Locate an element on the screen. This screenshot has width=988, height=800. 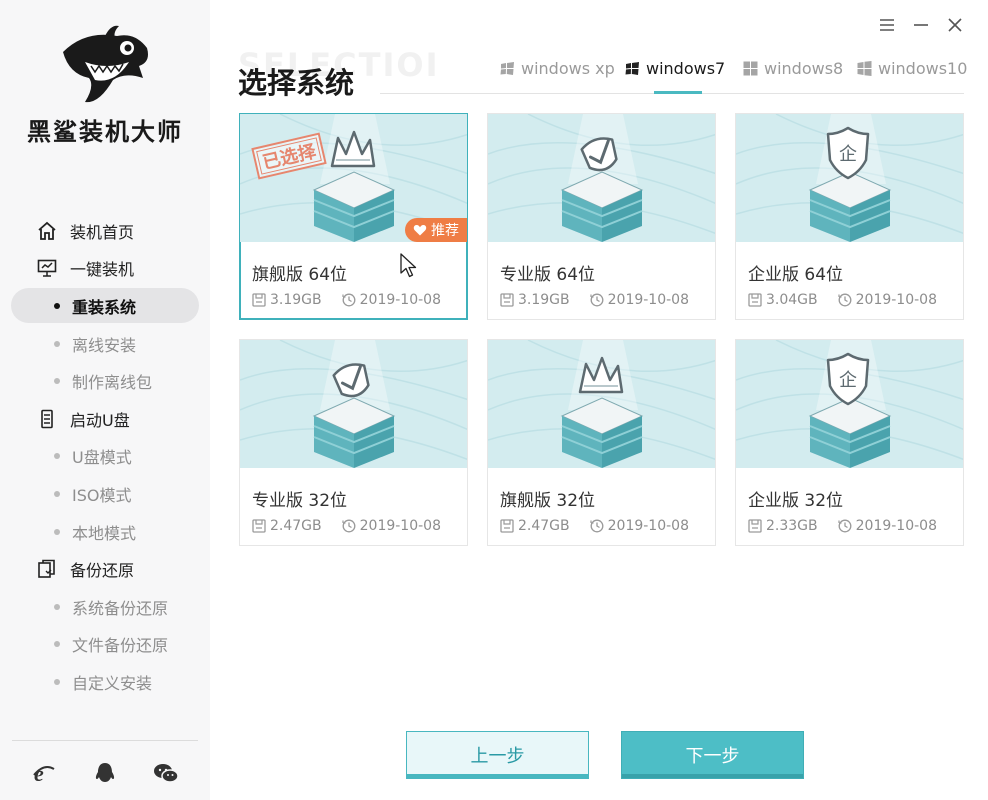
windows10-icon is located at coordinates (864, 68).